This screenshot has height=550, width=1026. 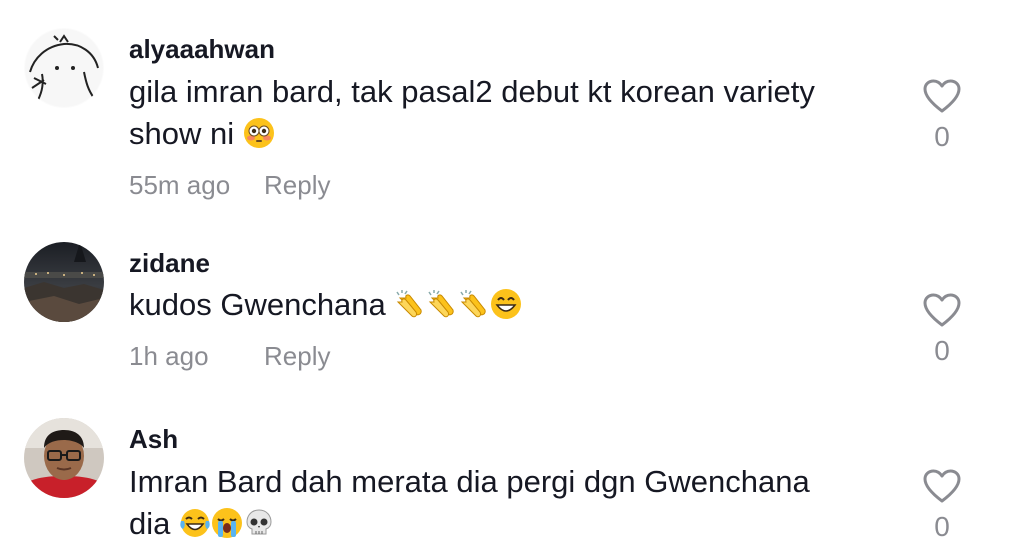 I want to click on comment-username: Ash, so click(x=153, y=439).